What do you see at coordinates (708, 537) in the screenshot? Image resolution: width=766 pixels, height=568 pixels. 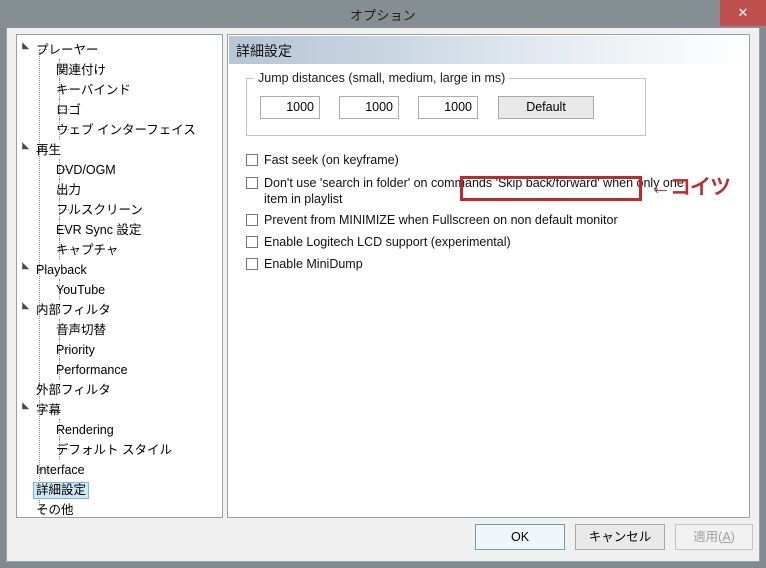 I see `apply-label-prefix: 適用(` at bounding box center [708, 537].